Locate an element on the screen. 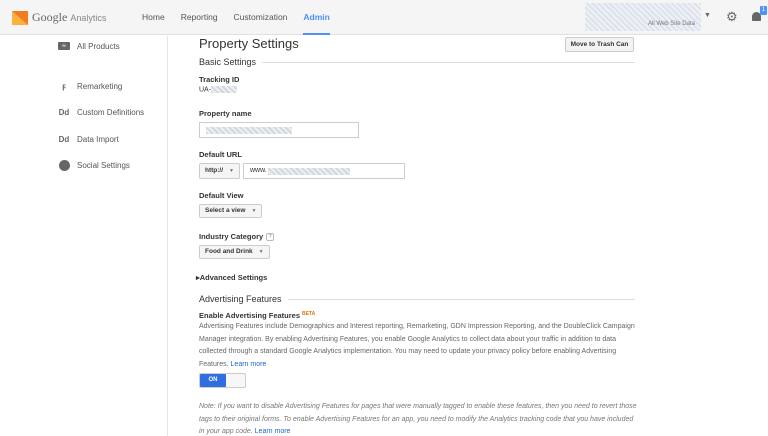 The height and width of the screenshot is (436, 768). advanced-settings-toggle: ▸Advanced Settings is located at coordinates (231, 277).